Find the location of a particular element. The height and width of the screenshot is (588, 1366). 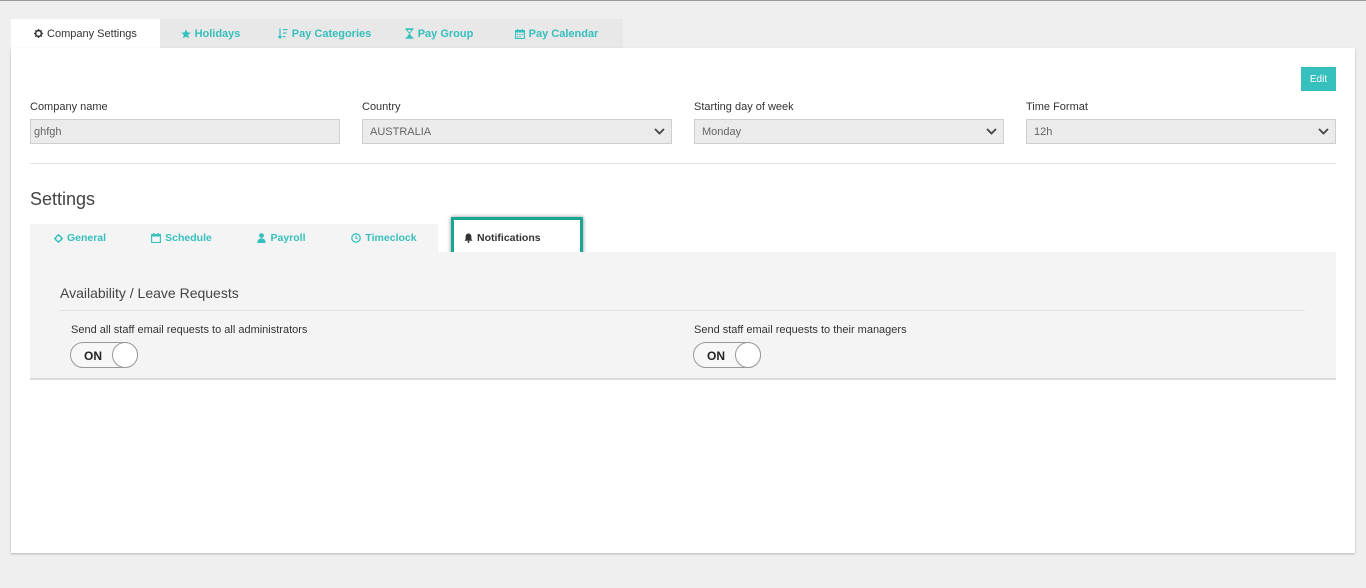

time-format-label: Time Format is located at coordinates (1057, 107).